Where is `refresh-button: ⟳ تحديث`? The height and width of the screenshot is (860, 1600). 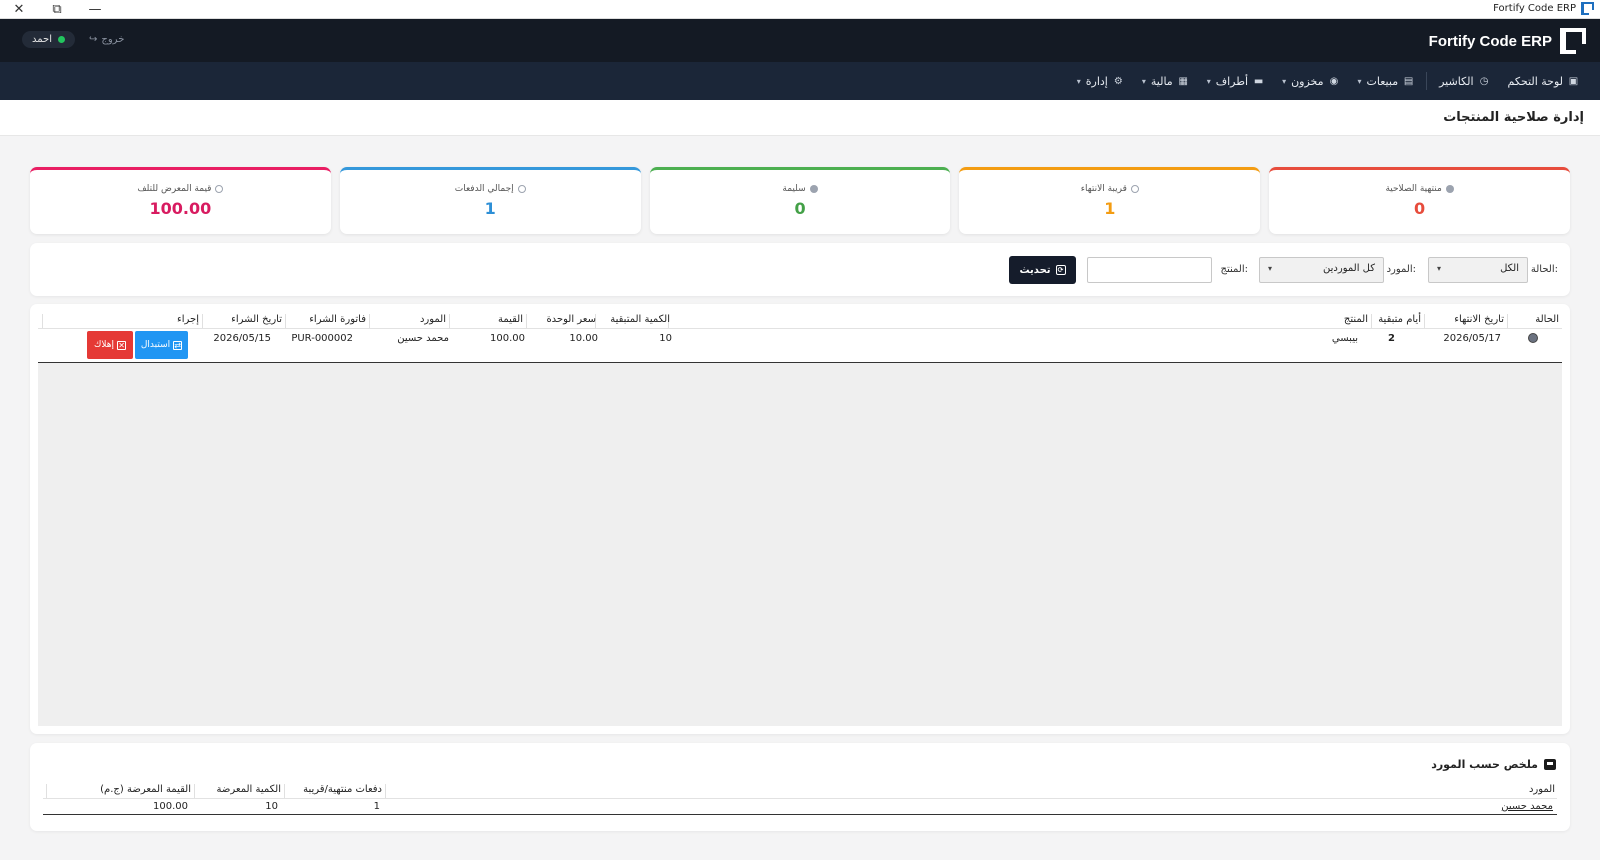 refresh-button: ⟳ تحديث is located at coordinates (1042, 270).